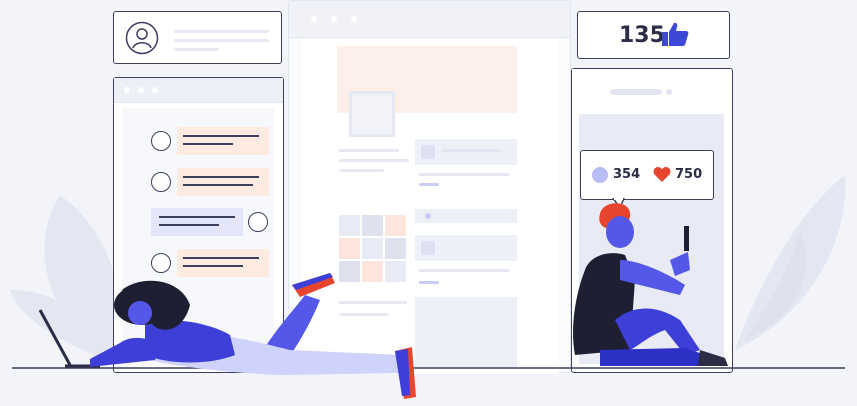 This screenshot has height=406, width=857. Describe the element at coordinates (689, 174) in the screenshot. I see `heart-count: 750` at that location.